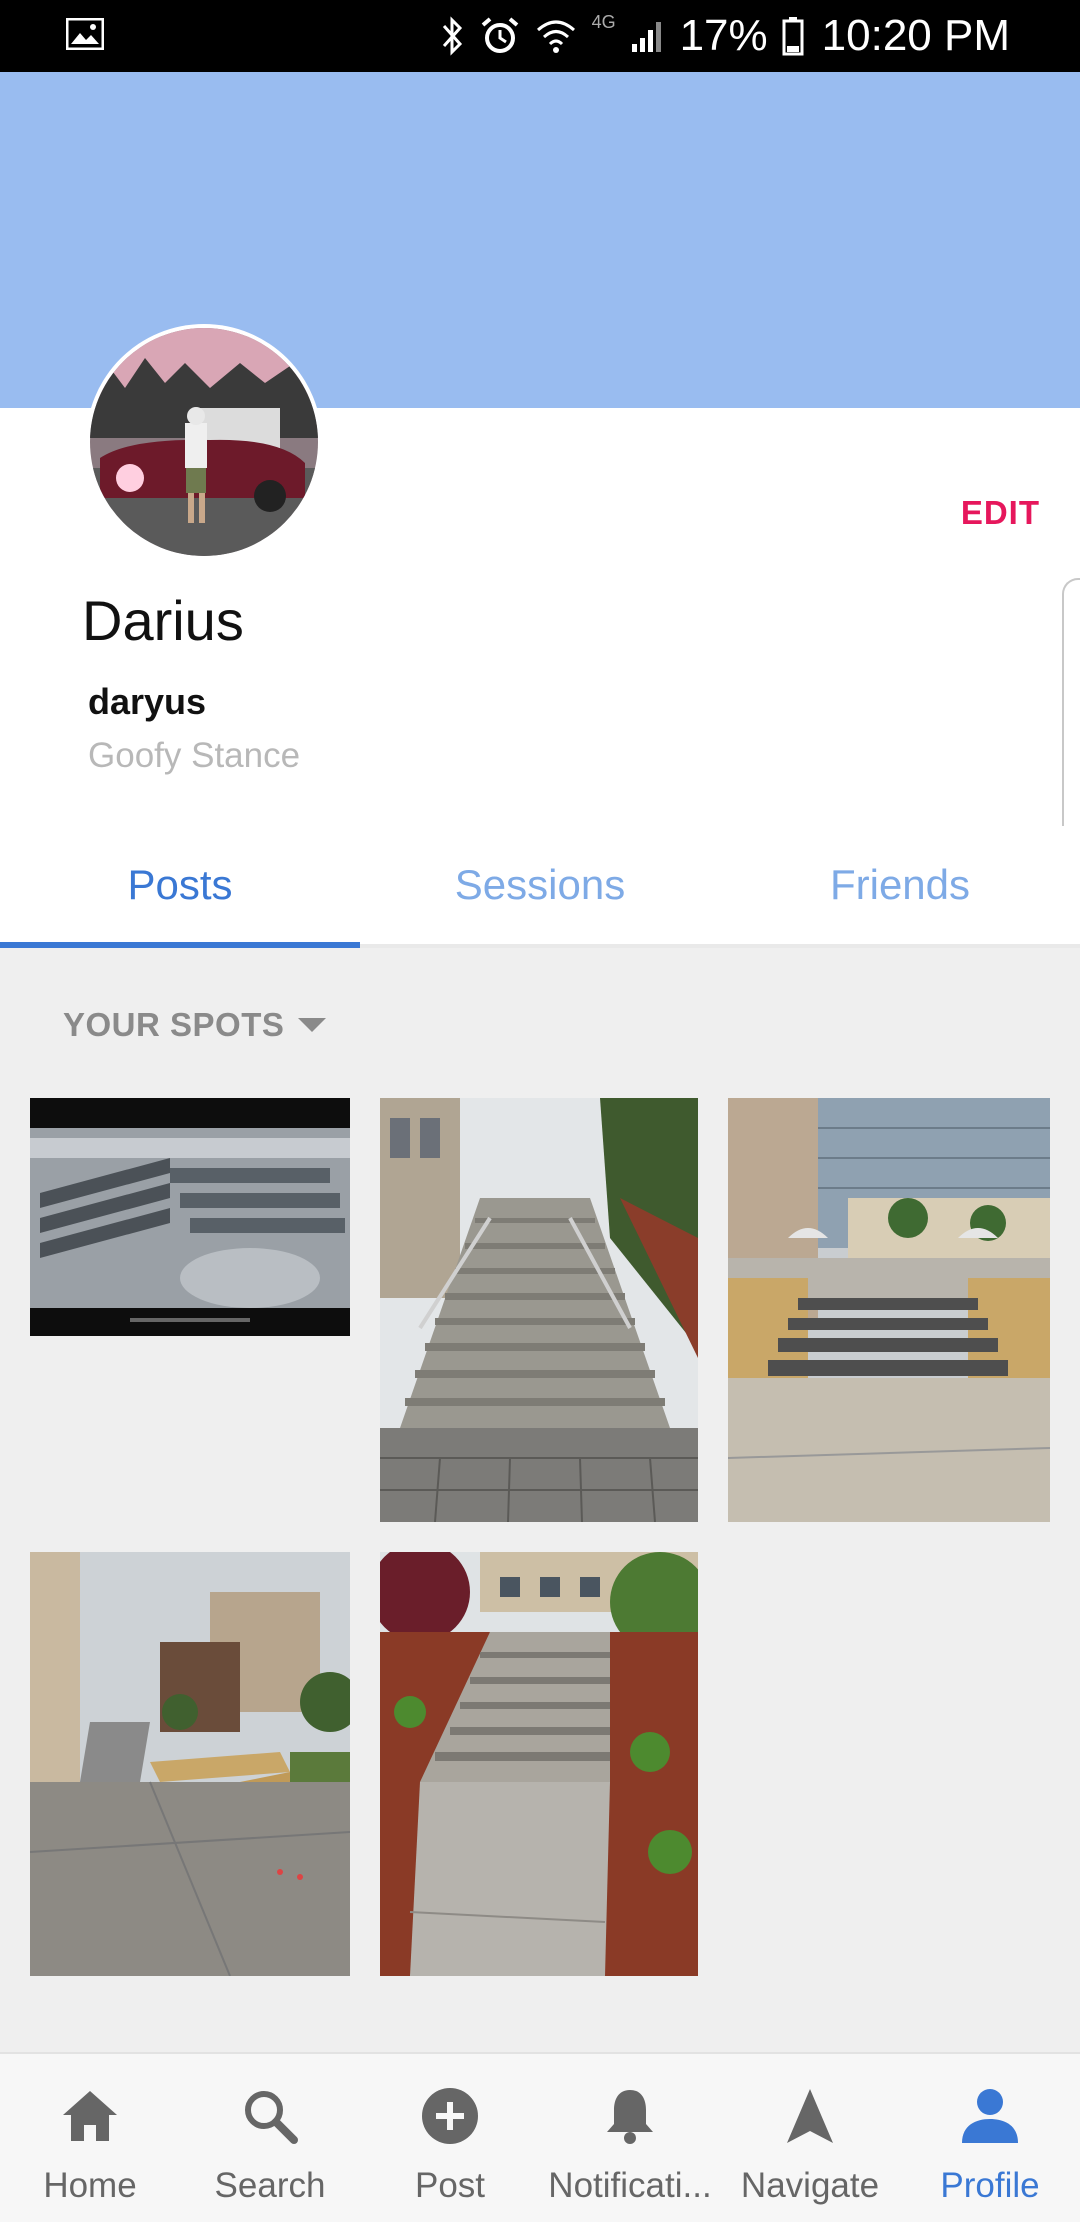 The width and height of the screenshot is (1080, 2222). What do you see at coordinates (452, 36) in the screenshot?
I see `bluetooth-icon` at bounding box center [452, 36].